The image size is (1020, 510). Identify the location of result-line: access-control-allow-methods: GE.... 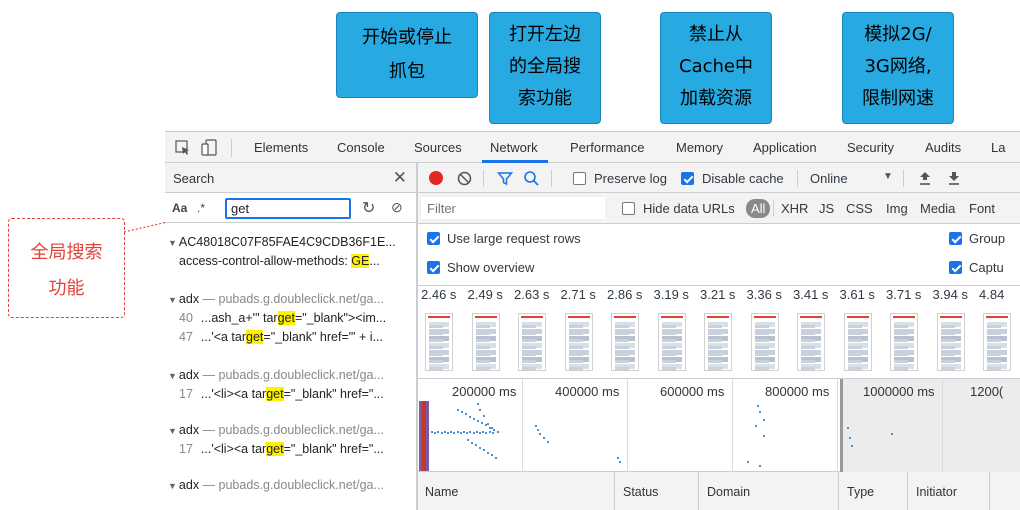
(290, 261).